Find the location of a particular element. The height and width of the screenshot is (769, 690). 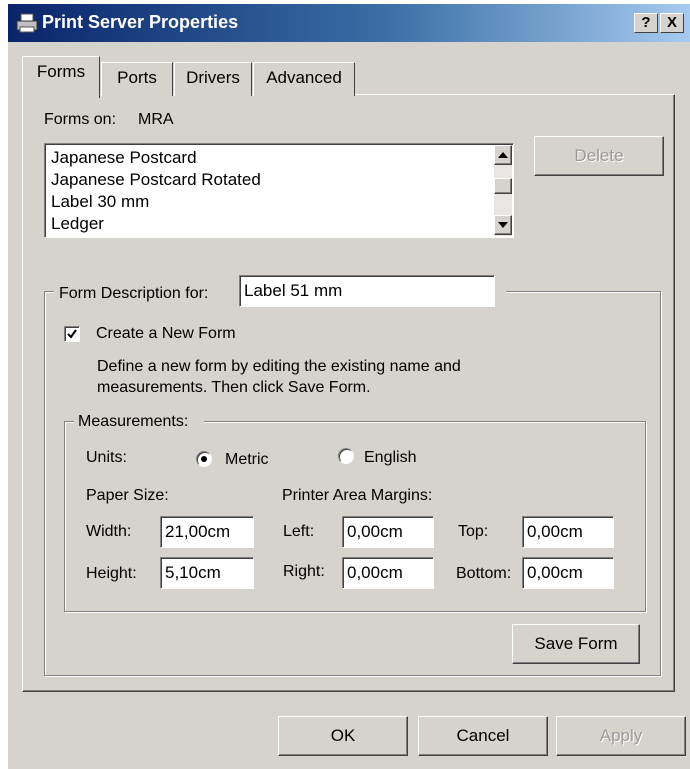

radio-english is located at coordinates (346, 456).